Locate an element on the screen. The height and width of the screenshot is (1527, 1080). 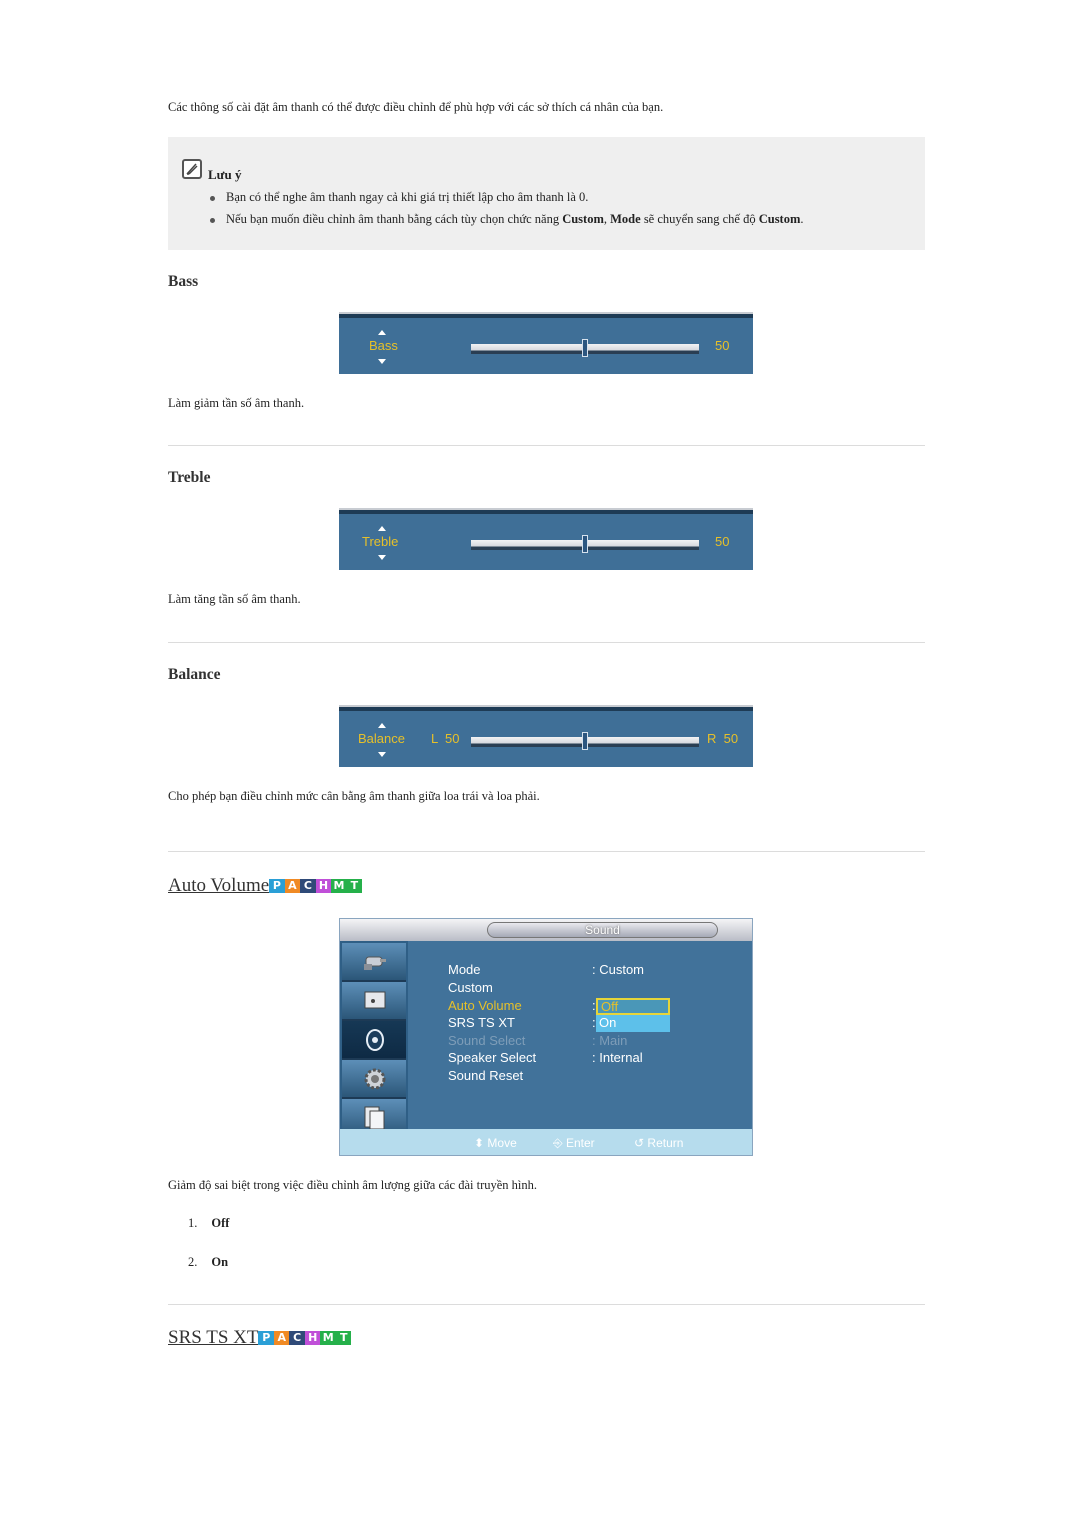
sound-icon is located at coordinates (374, 1040).